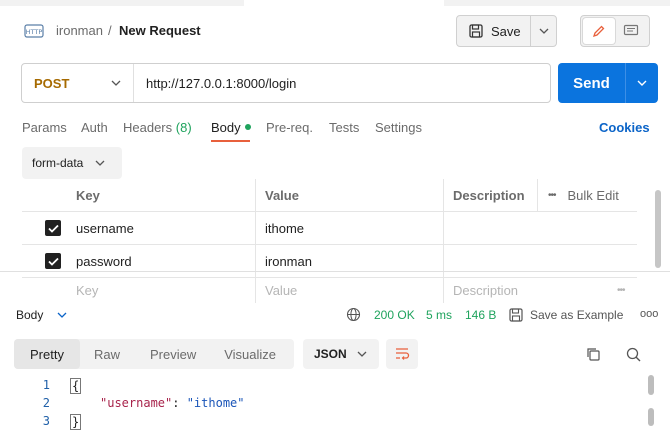 The width and height of the screenshot is (670, 445). I want to click on response-size: 146 B, so click(480, 315).